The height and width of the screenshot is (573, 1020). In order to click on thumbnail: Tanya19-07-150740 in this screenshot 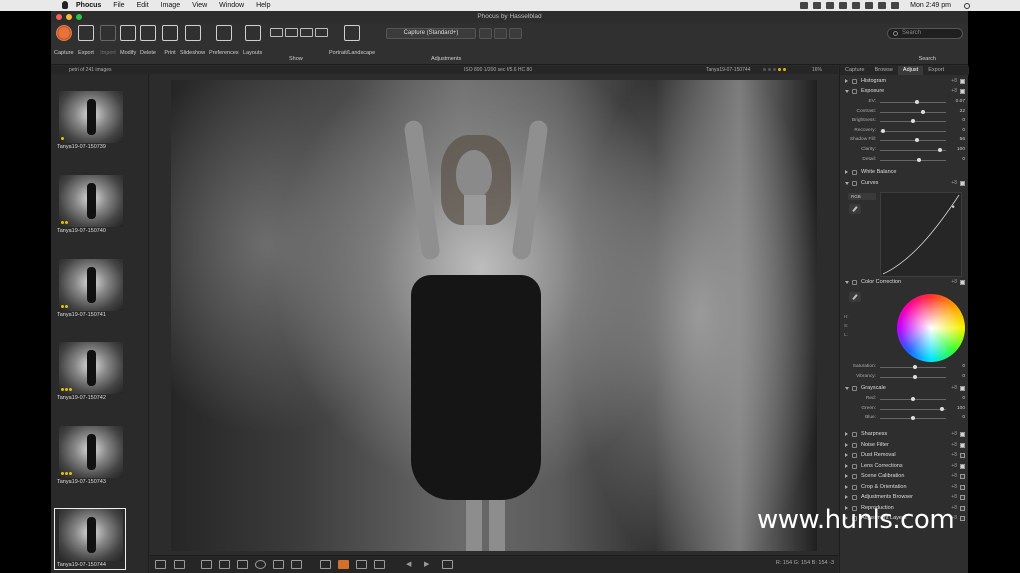, I will do `click(91, 206)`.